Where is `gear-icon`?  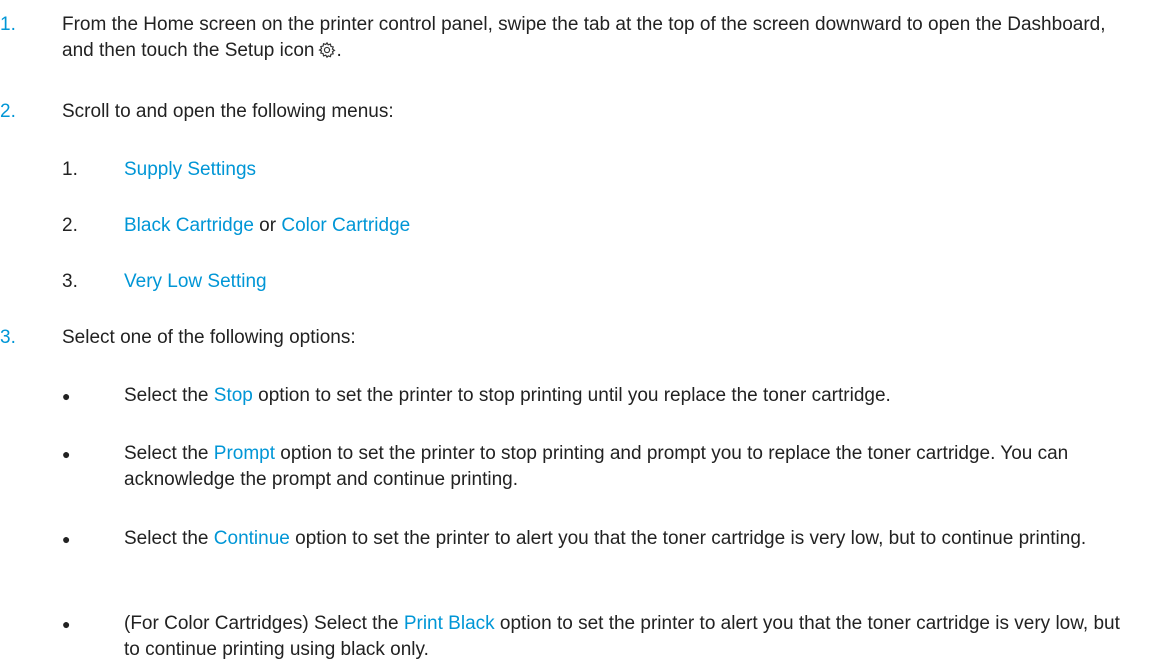
gear-icon is located at coordinates (327, 50).